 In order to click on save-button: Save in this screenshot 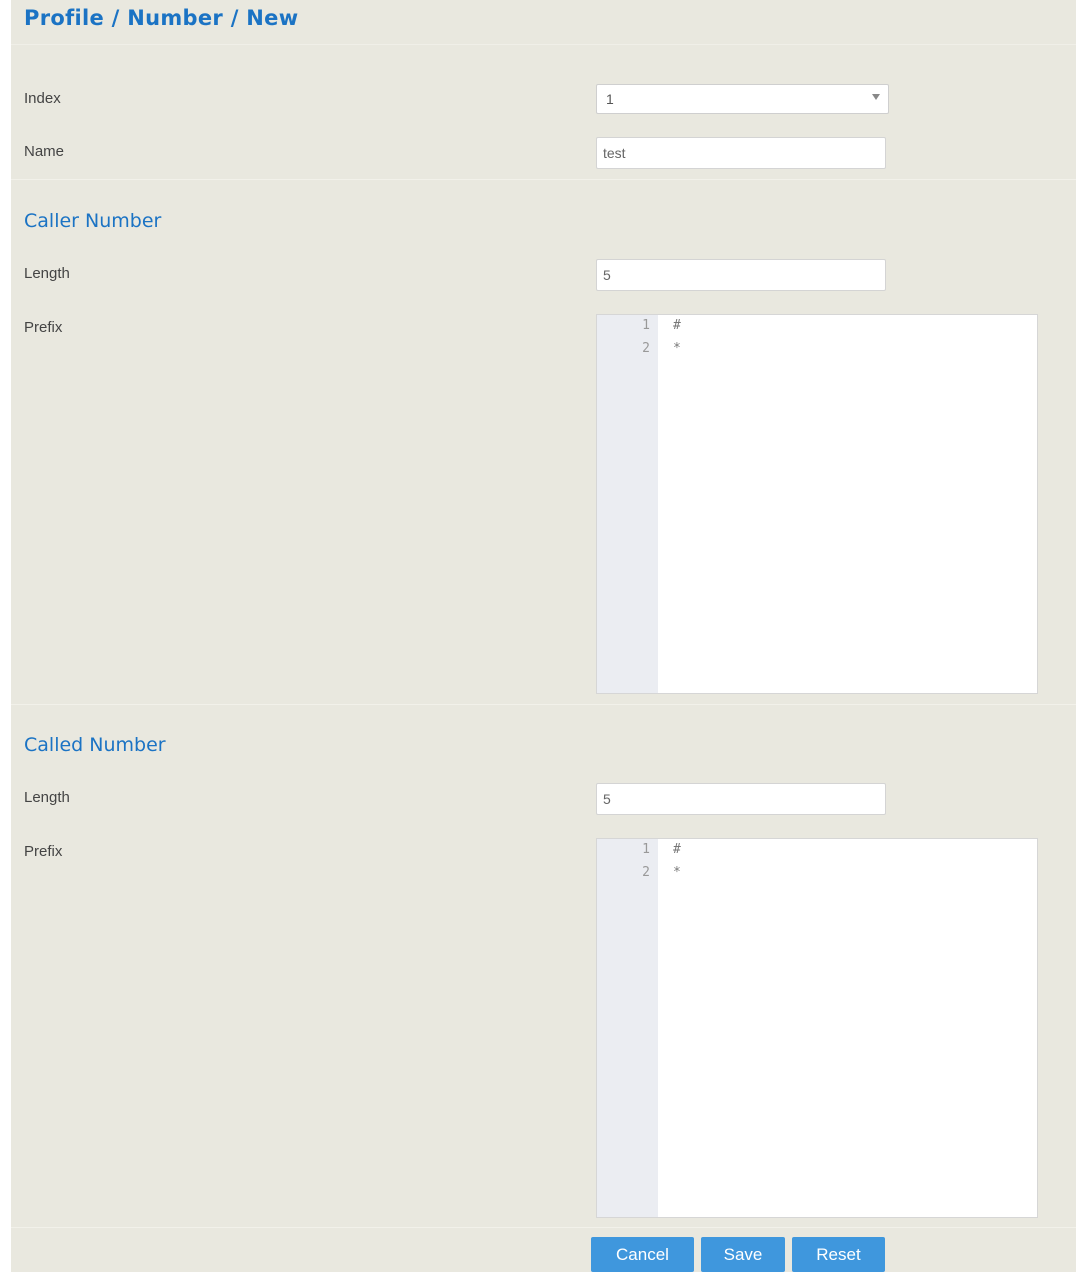, I will do `click(743, 1254)`.